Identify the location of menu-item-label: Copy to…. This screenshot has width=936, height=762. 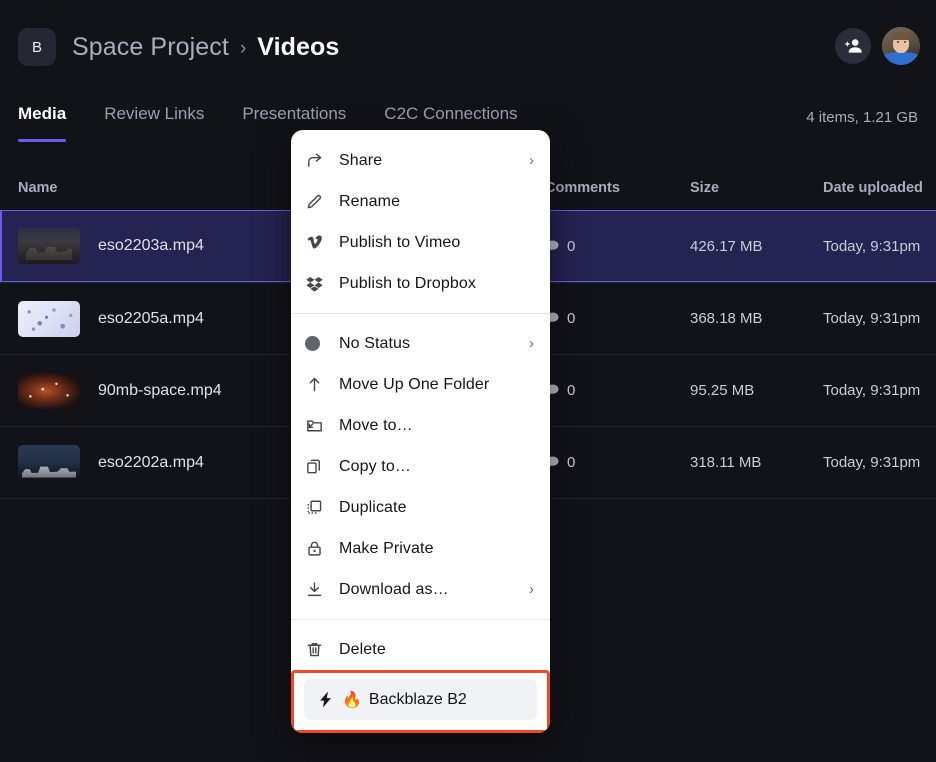
(375, 466).